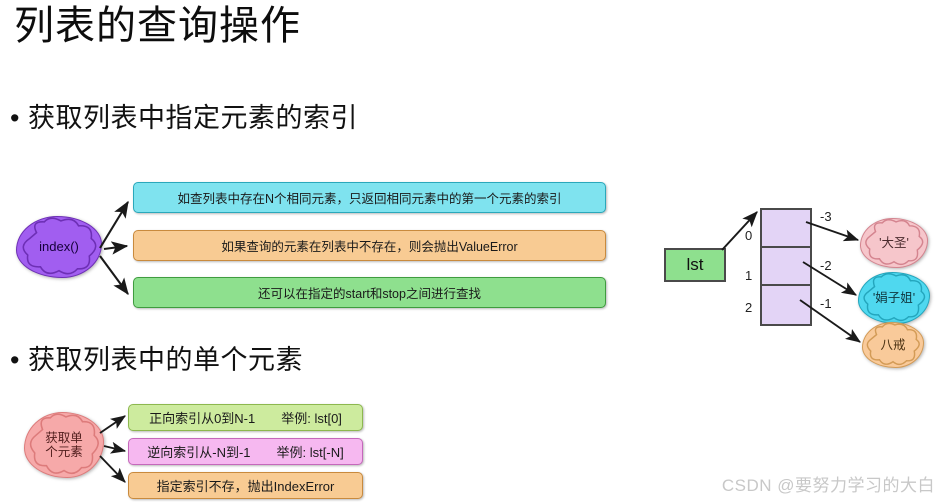 The height and width of the screenshot is (502, 943). Describe the element at coordinates (828, 485) in the screenshot. I see `csdn-watermark: CSDN @要努力学习的大白` at that location.